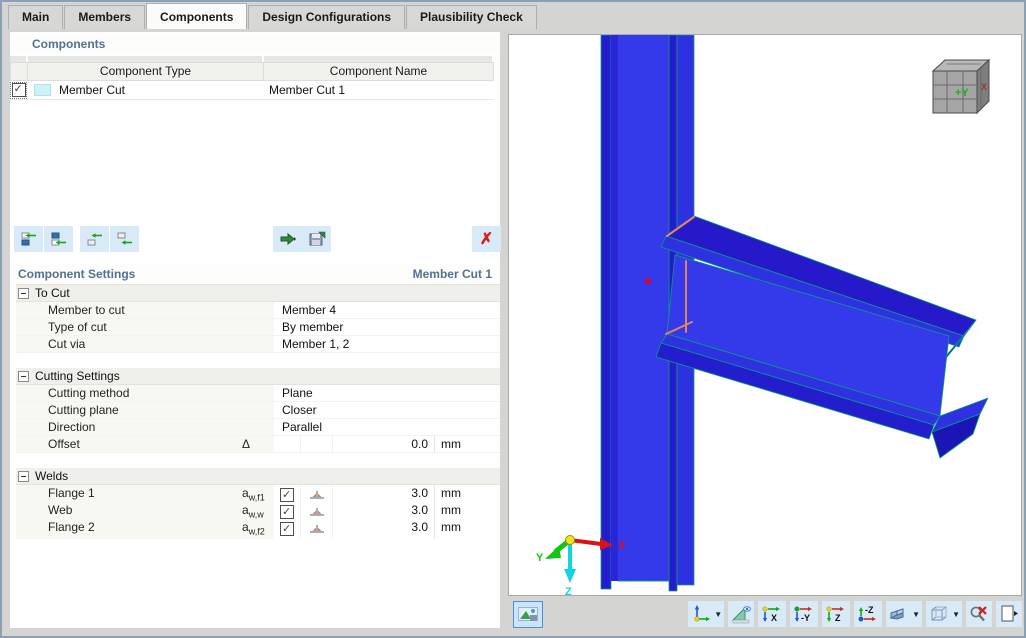 The height and width of the screenshot is (638, 1026). I want to click on insert-component-below-button, so click(58, 239).